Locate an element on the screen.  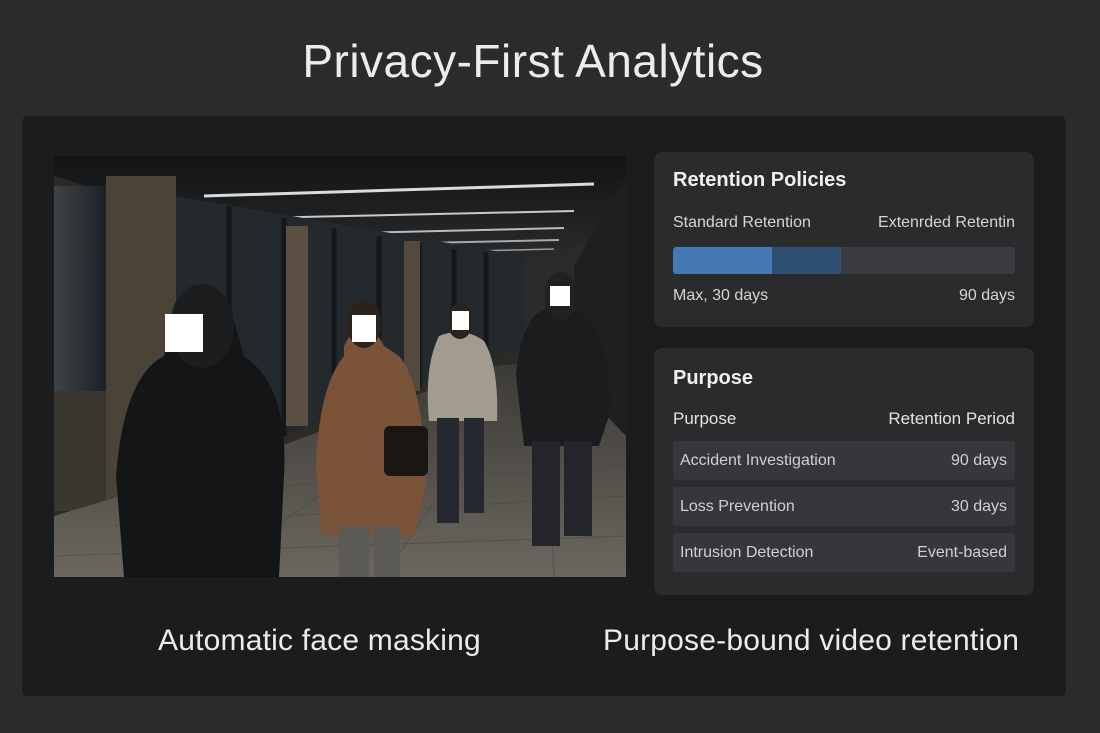
page-title: Privacy-First Analytics is located at coordinates (533, 61).